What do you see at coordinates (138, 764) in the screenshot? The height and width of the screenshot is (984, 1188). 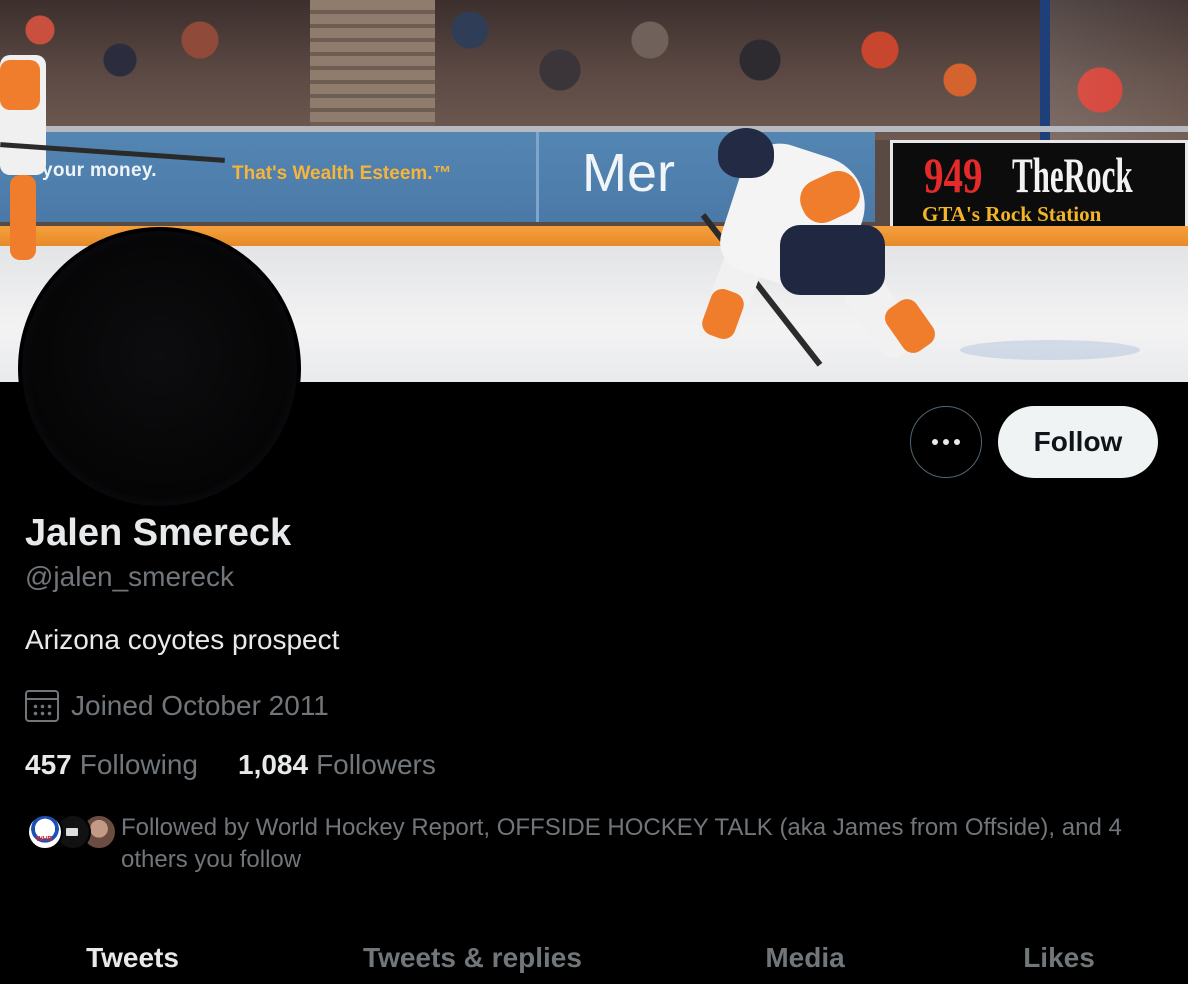 I see `following-label: Following` at bounding box center [138, 764].